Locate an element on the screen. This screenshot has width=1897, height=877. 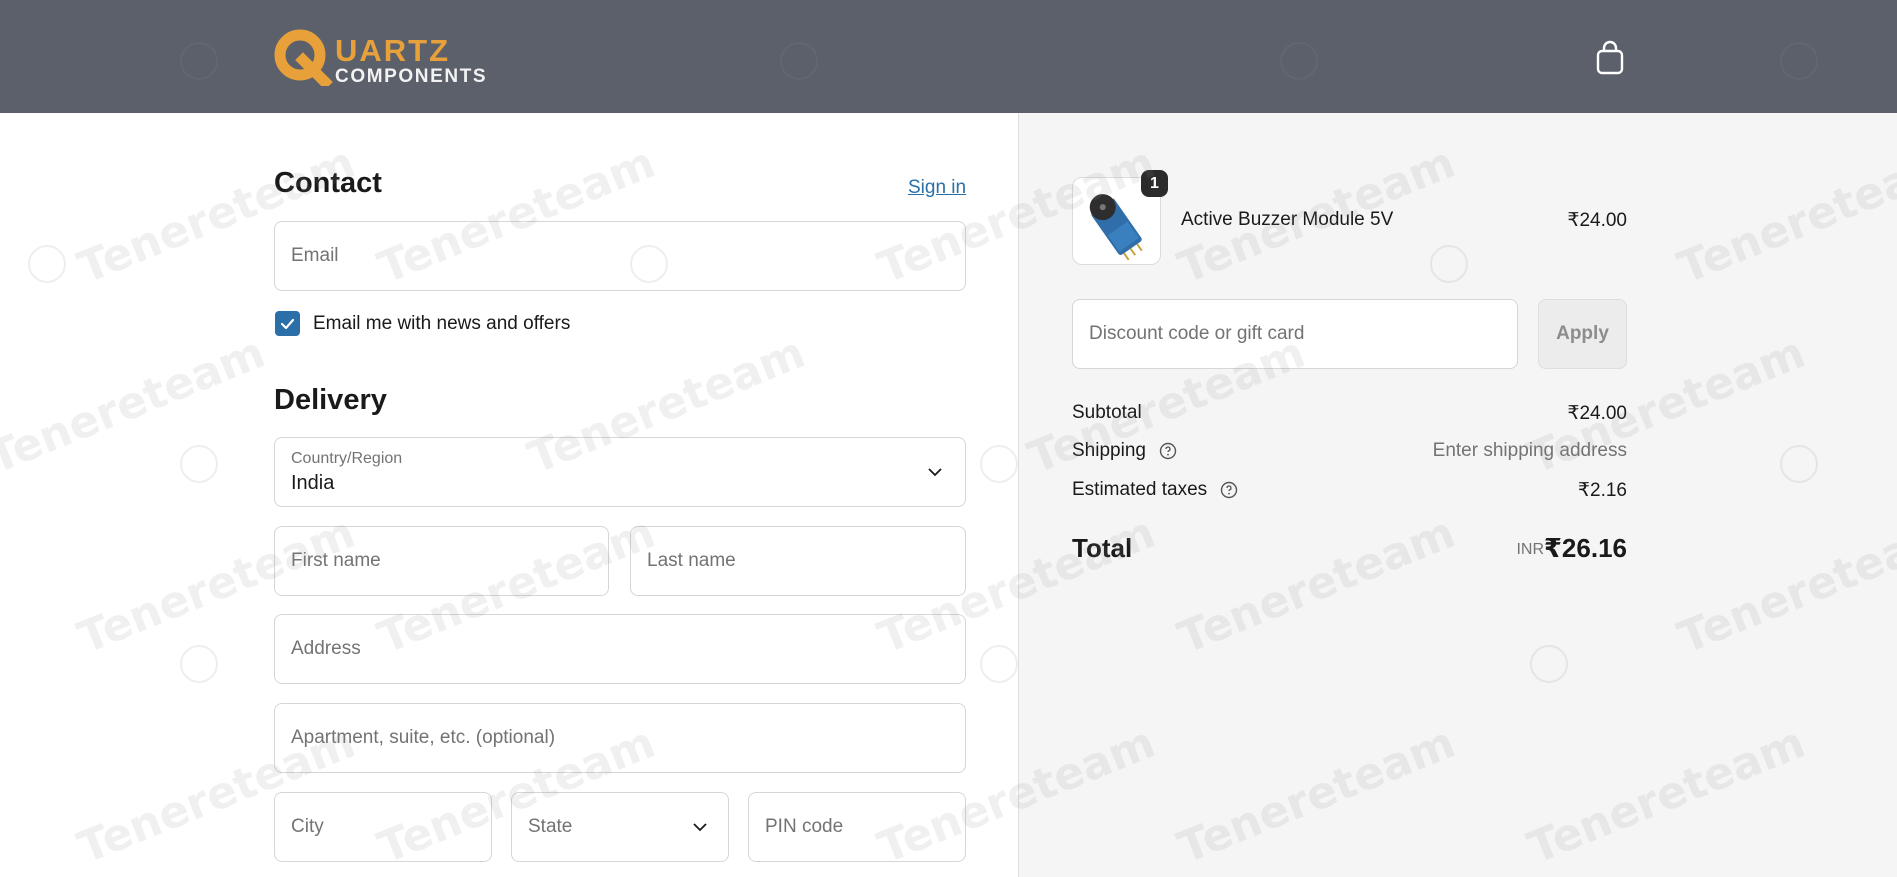
news-offers-checkbox is located at coordinates (287, 323).